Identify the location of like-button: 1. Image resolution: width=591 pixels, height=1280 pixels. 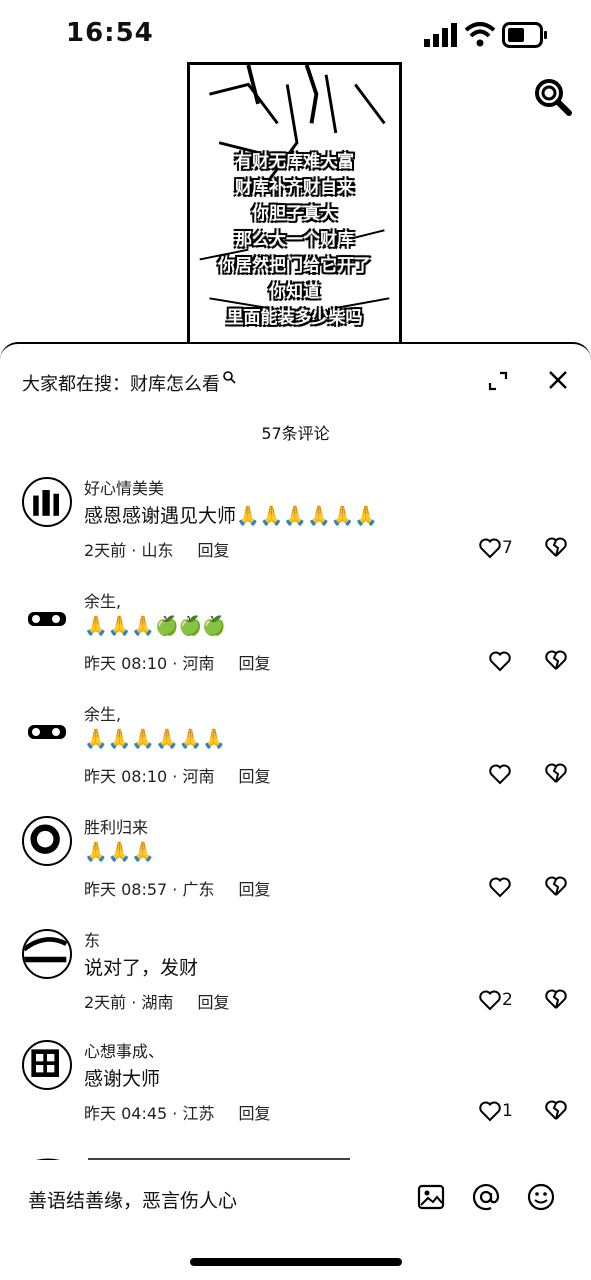
(495, 1111).